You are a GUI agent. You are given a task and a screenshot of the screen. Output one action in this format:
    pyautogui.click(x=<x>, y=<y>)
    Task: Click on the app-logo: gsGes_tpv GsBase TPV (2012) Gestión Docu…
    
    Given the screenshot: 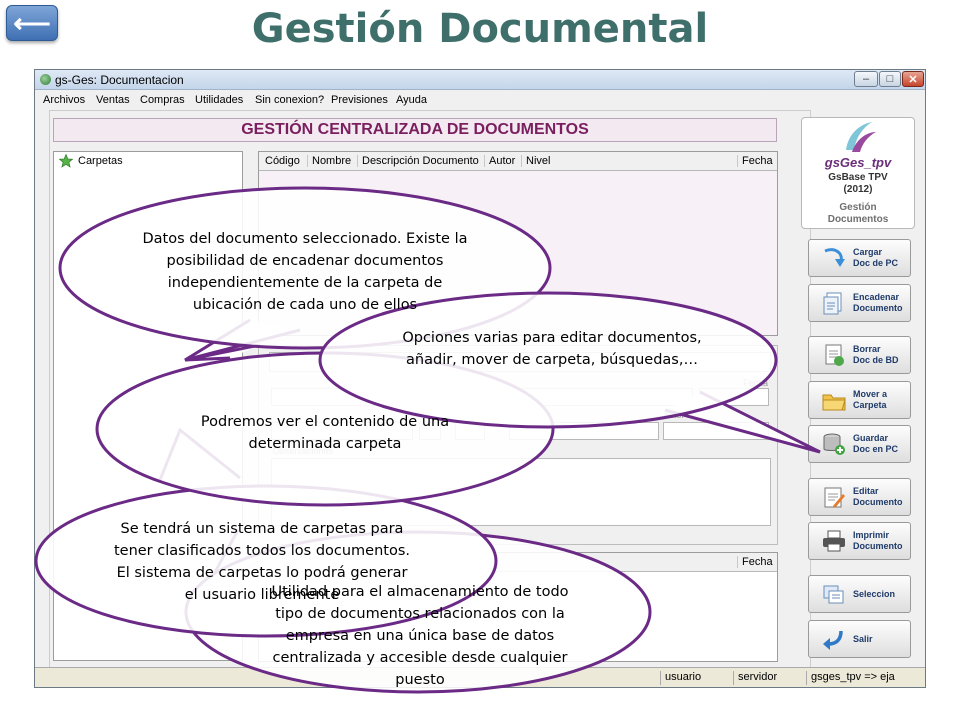 What is the action you would take?
    pyautogui.click(x=858, y=173)
    